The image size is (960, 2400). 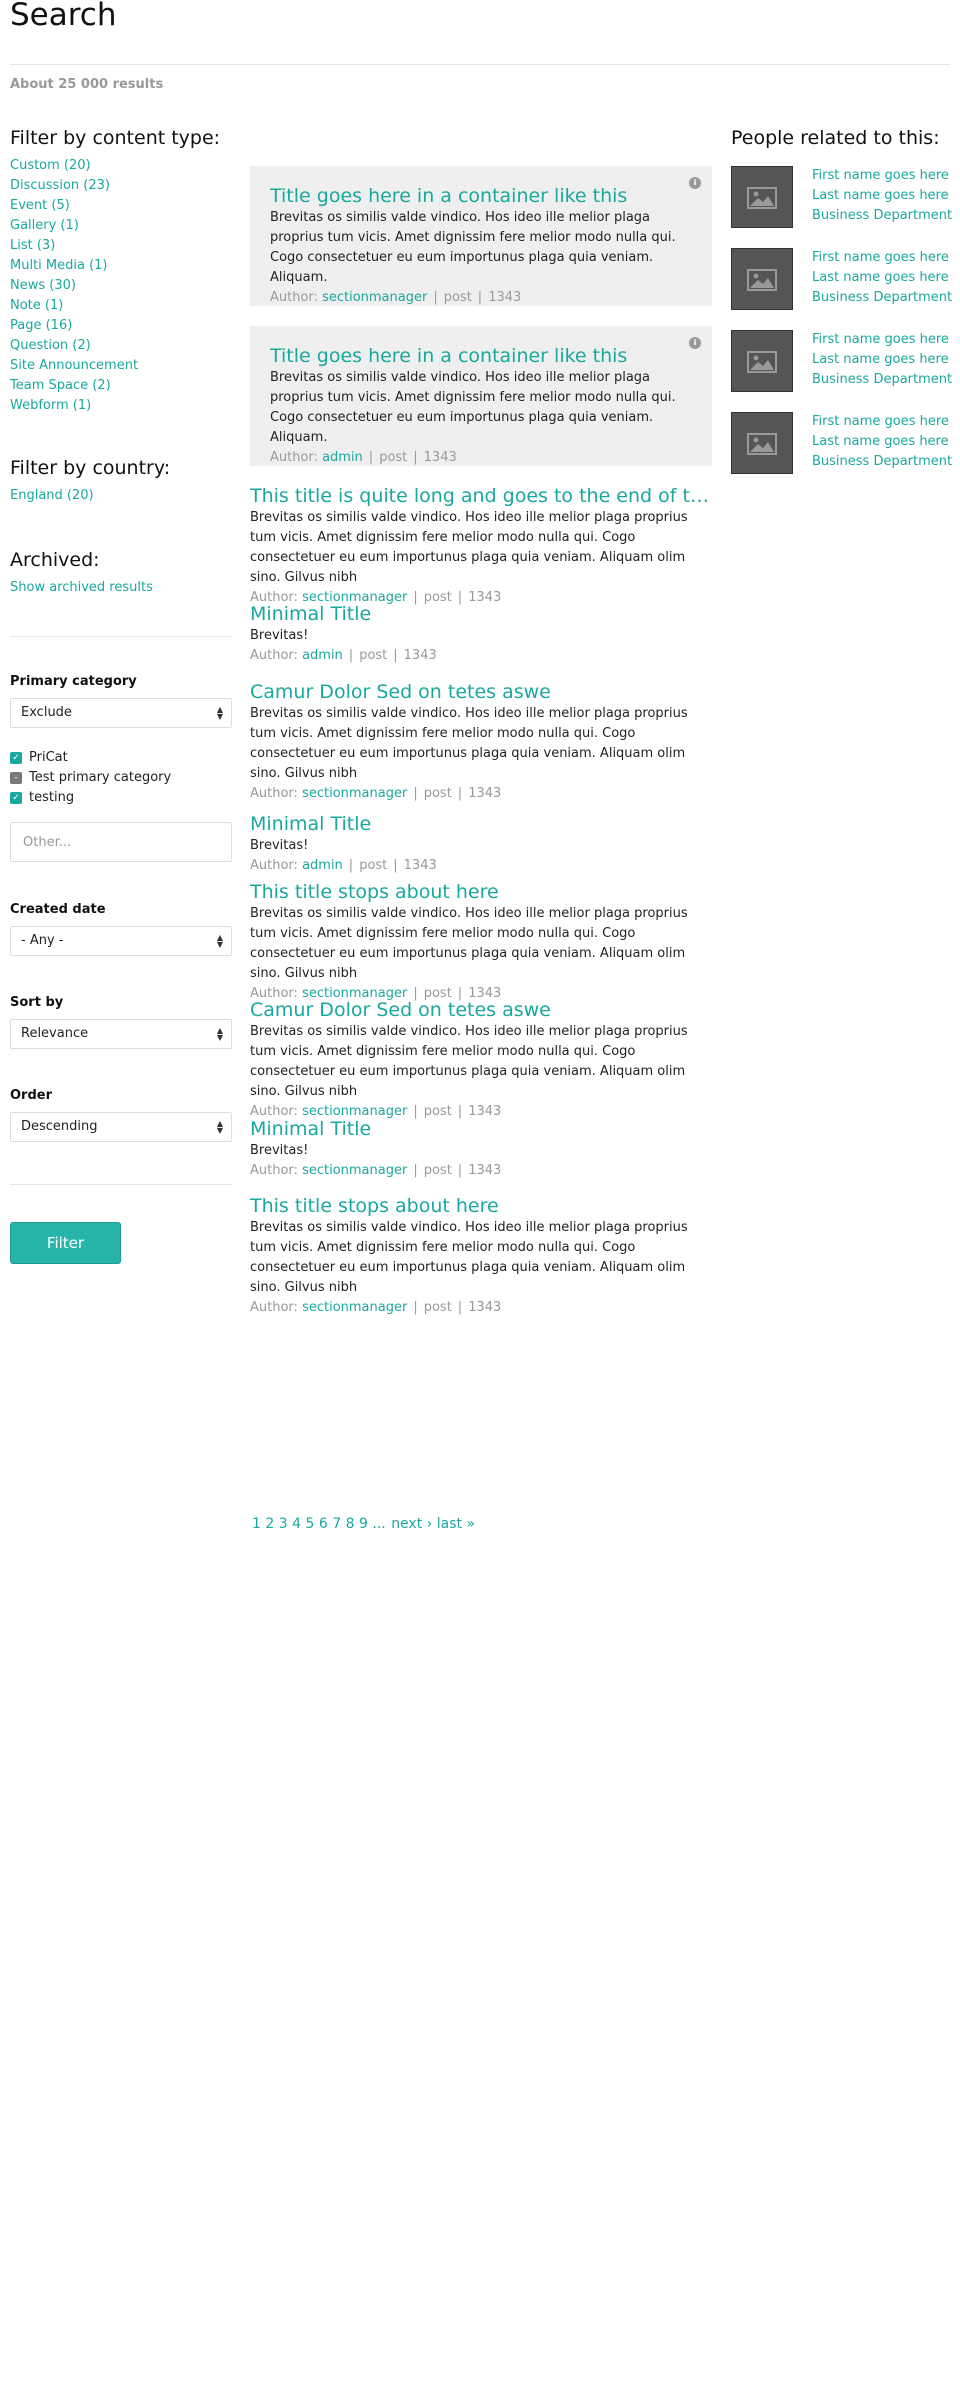 I want to click on facet-link: Page (16), so click(x=41, y=325).